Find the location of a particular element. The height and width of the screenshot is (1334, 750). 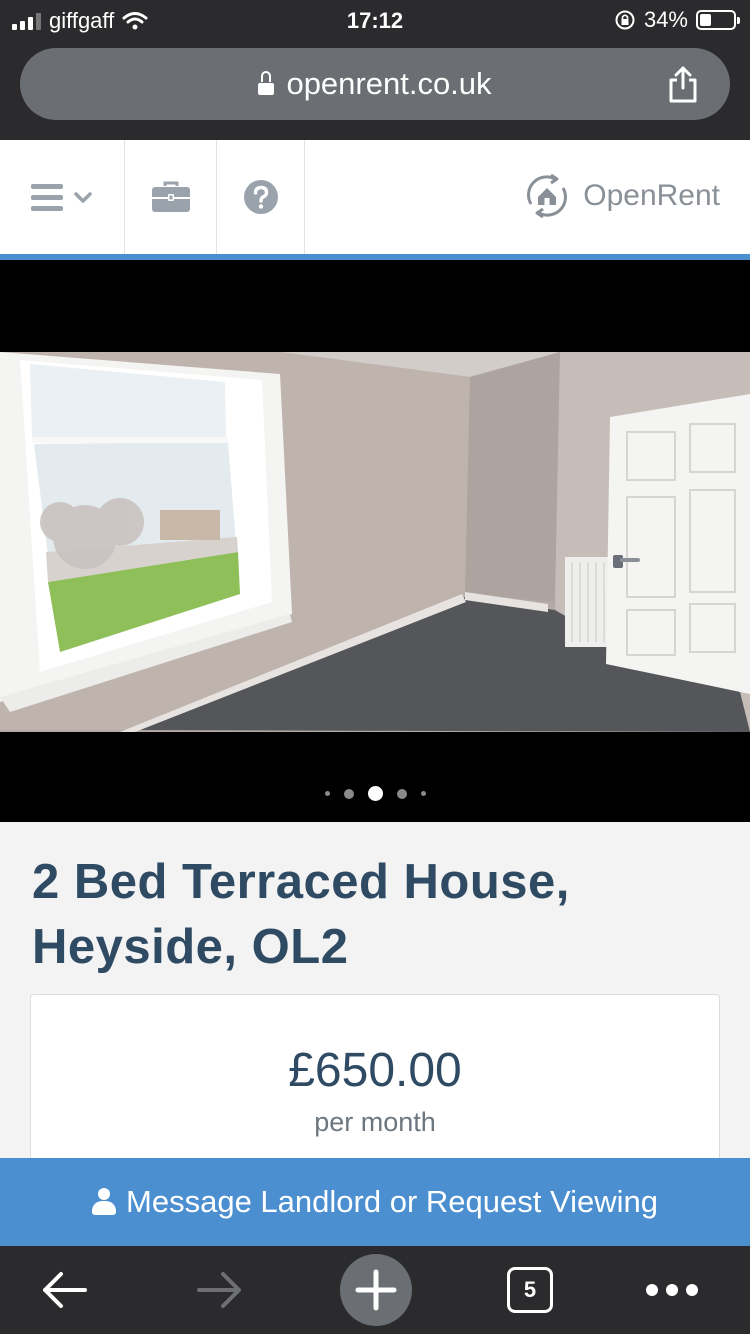

rent-period: per month is located at coordinates (375, 1122).